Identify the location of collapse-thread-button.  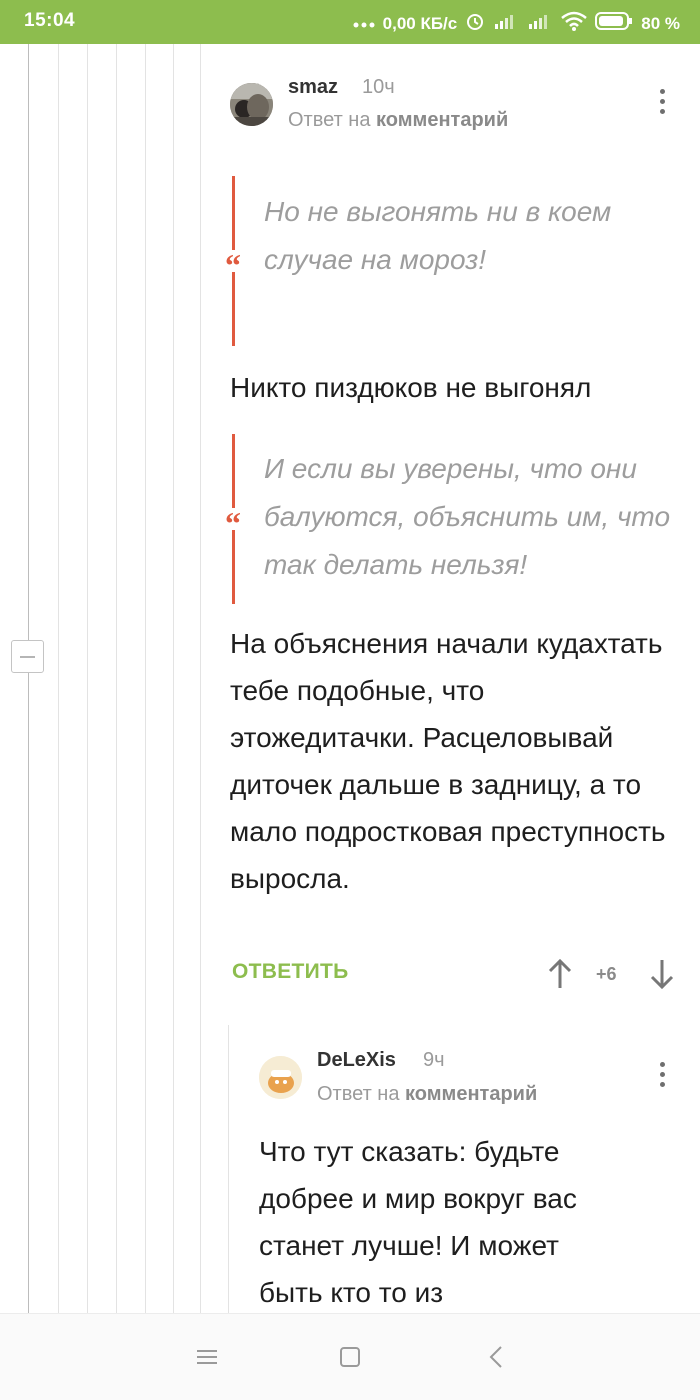
(27, 656).